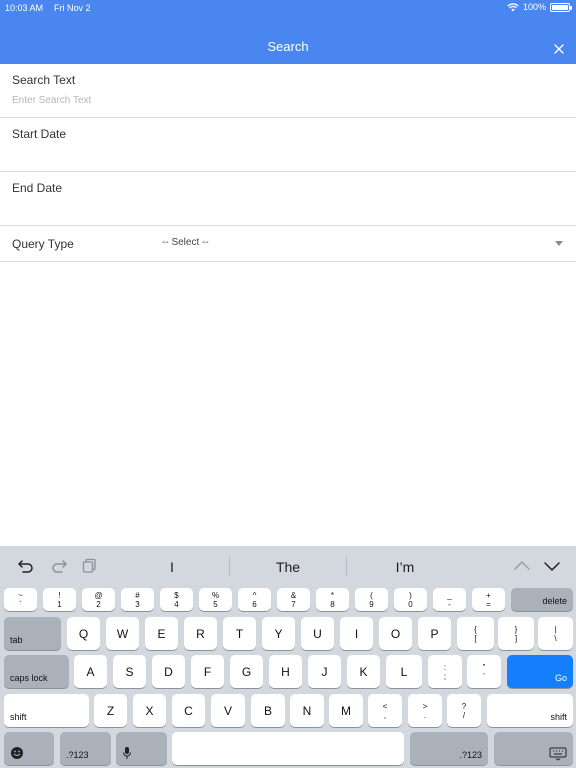 This screenshot has height=768, width=576. I want to click on key-backtick: ~ `, so click(20, 599).